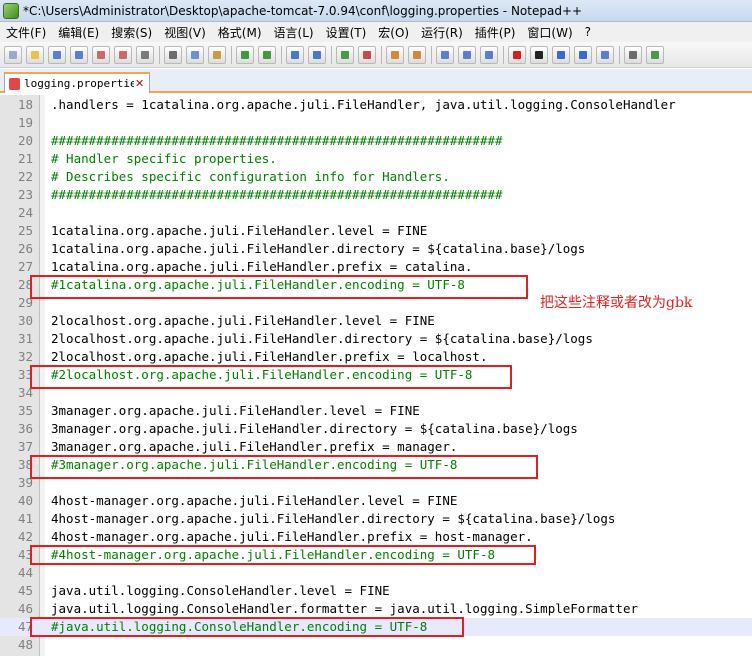  Describe the element at coordinates (633, 54) in the screenshot. I see `trim-save-icon` at that location.